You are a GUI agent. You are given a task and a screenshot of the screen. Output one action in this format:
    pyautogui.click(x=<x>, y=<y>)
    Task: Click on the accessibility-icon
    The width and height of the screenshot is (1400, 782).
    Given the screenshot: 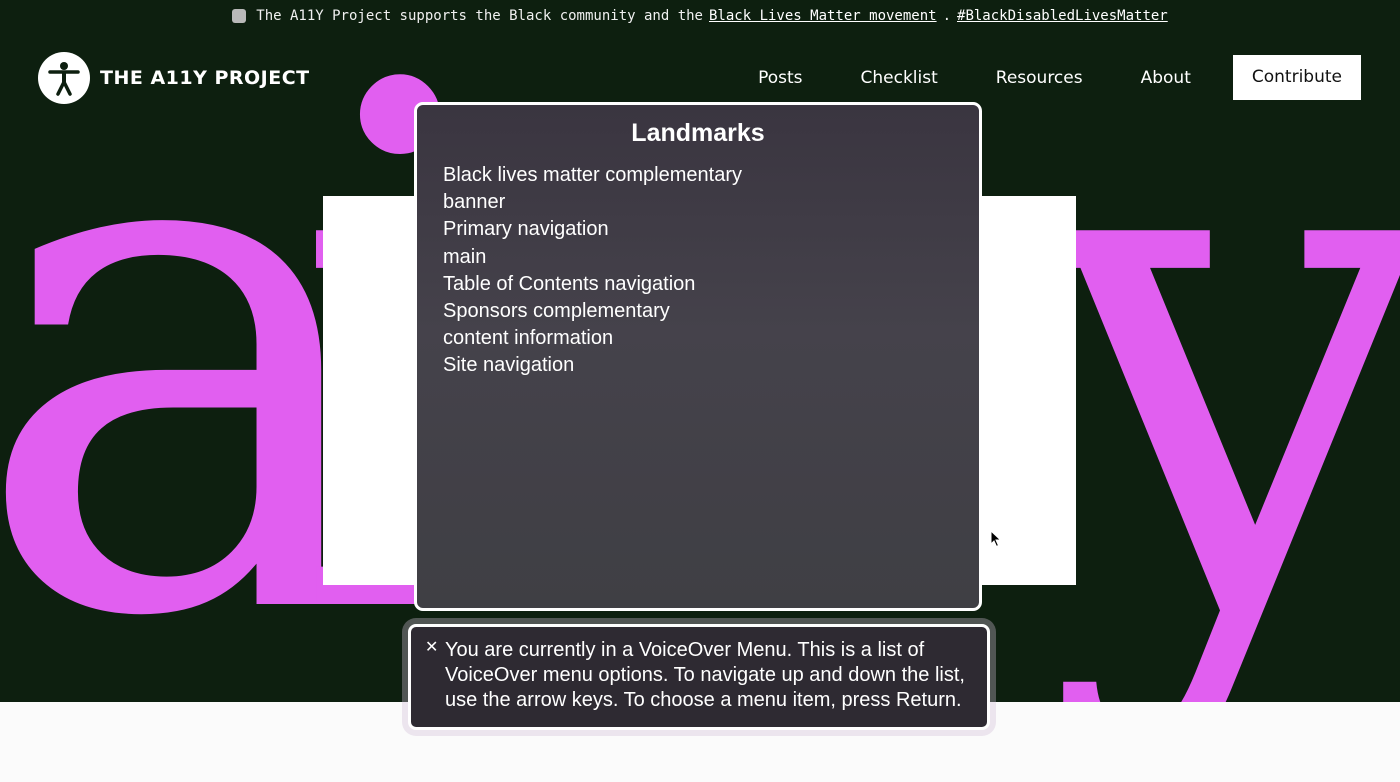 What is the action you would take?
    pyautogui.click(x=64, y=78)
    